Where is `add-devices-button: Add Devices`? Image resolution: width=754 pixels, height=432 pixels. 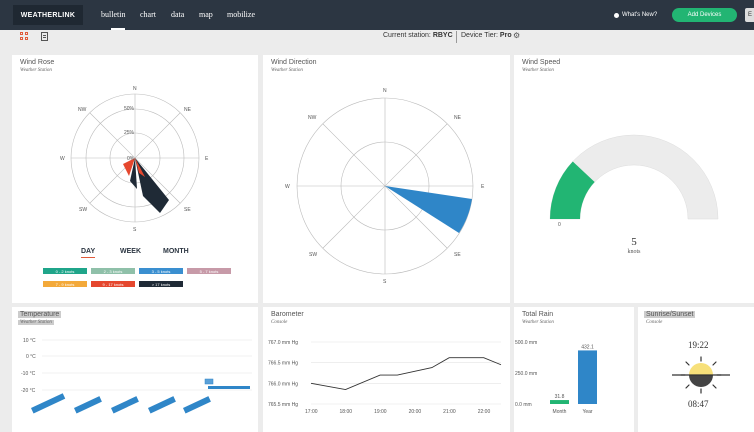 add-devices-button: Add Devices is located at coordinates (704, 15).